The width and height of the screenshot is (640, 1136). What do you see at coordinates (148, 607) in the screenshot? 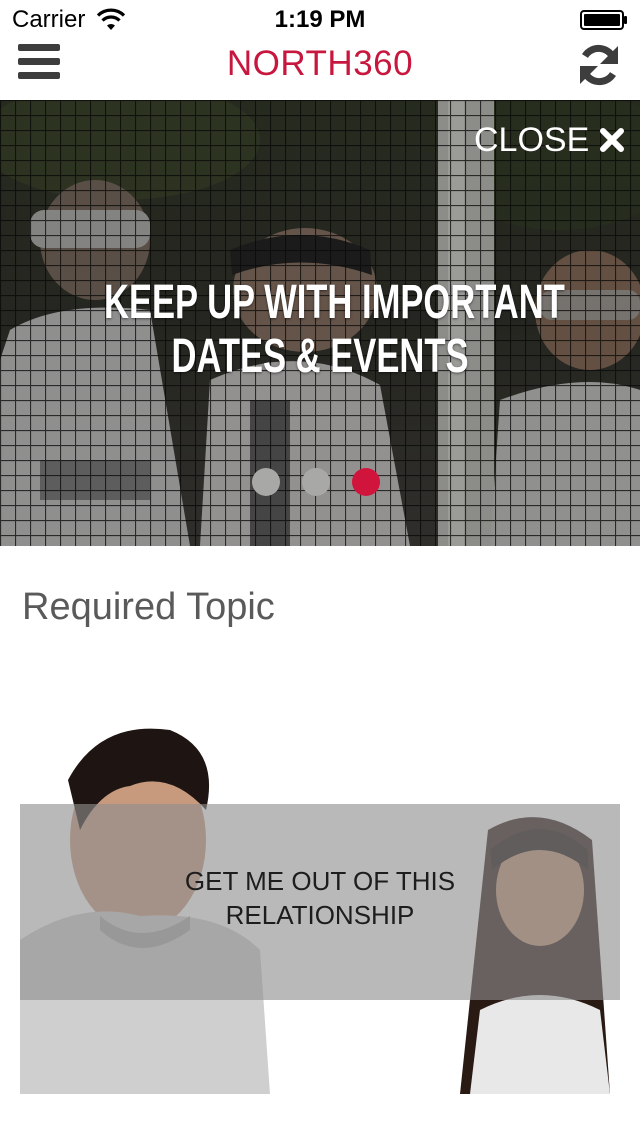
I see `section-title: Required Topic` at bounding box center [148, 607].